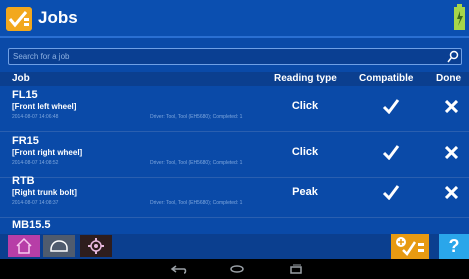 The image size is (469, 279). I want to click on vehicle-button, so click(59, 246).